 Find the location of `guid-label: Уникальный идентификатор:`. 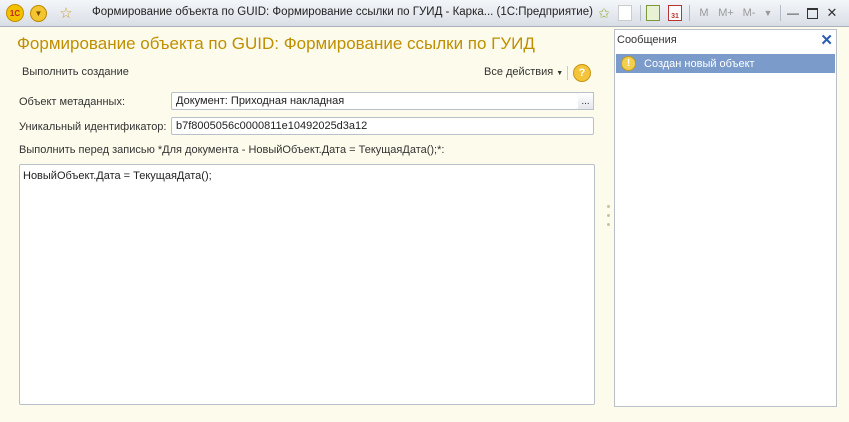

guid-label: Уникальный идентификатор: is located at coordinates (93, 127).